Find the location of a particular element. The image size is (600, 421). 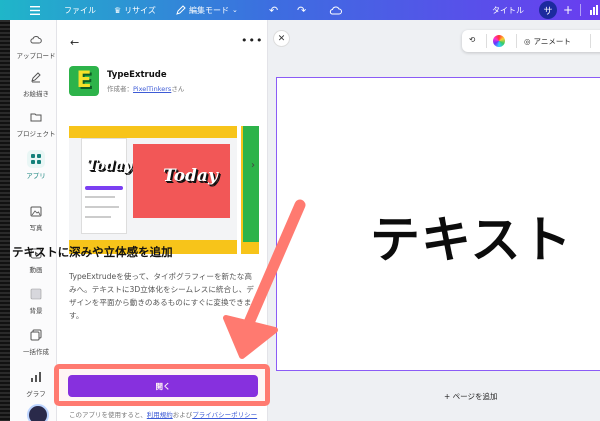

creator-suffix: さん is located at coordinates (178, 89).